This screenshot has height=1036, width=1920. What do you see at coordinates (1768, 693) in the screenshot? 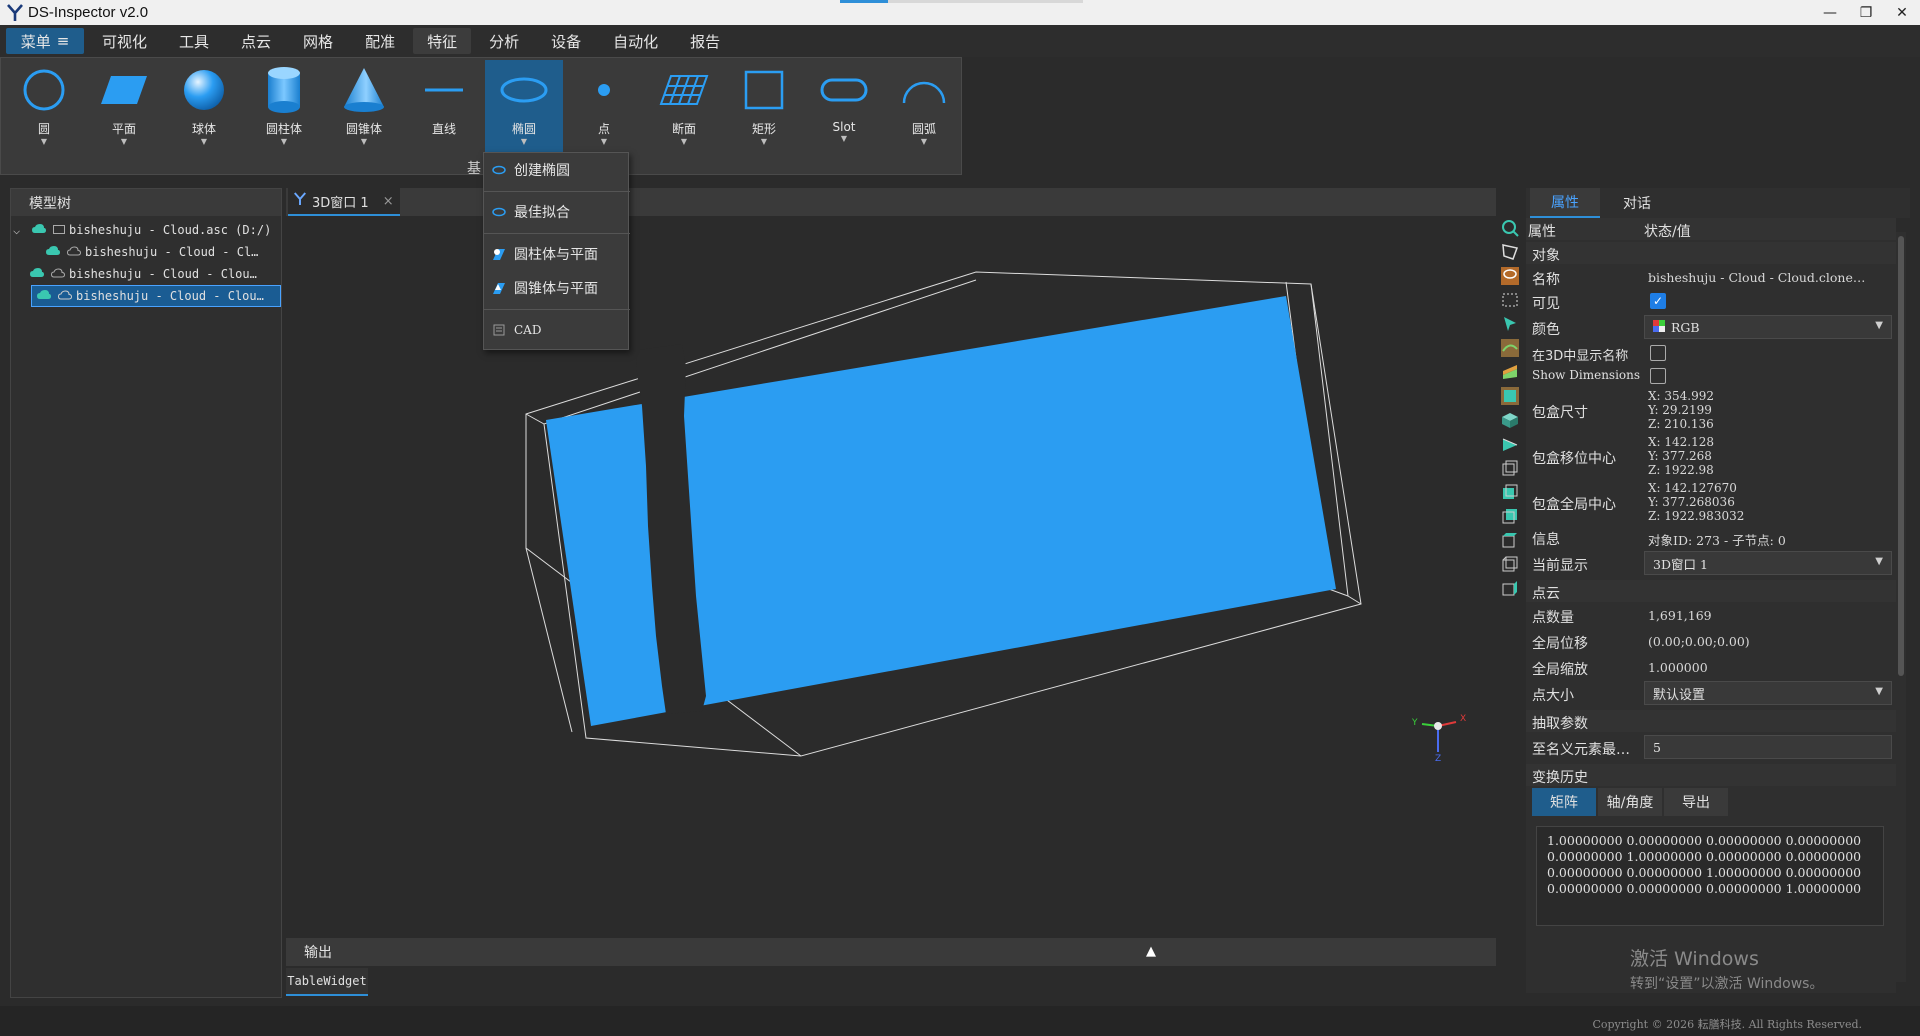
I see `point-size-combo: 默认设置 ▼` at bounding box center [1768, 693].